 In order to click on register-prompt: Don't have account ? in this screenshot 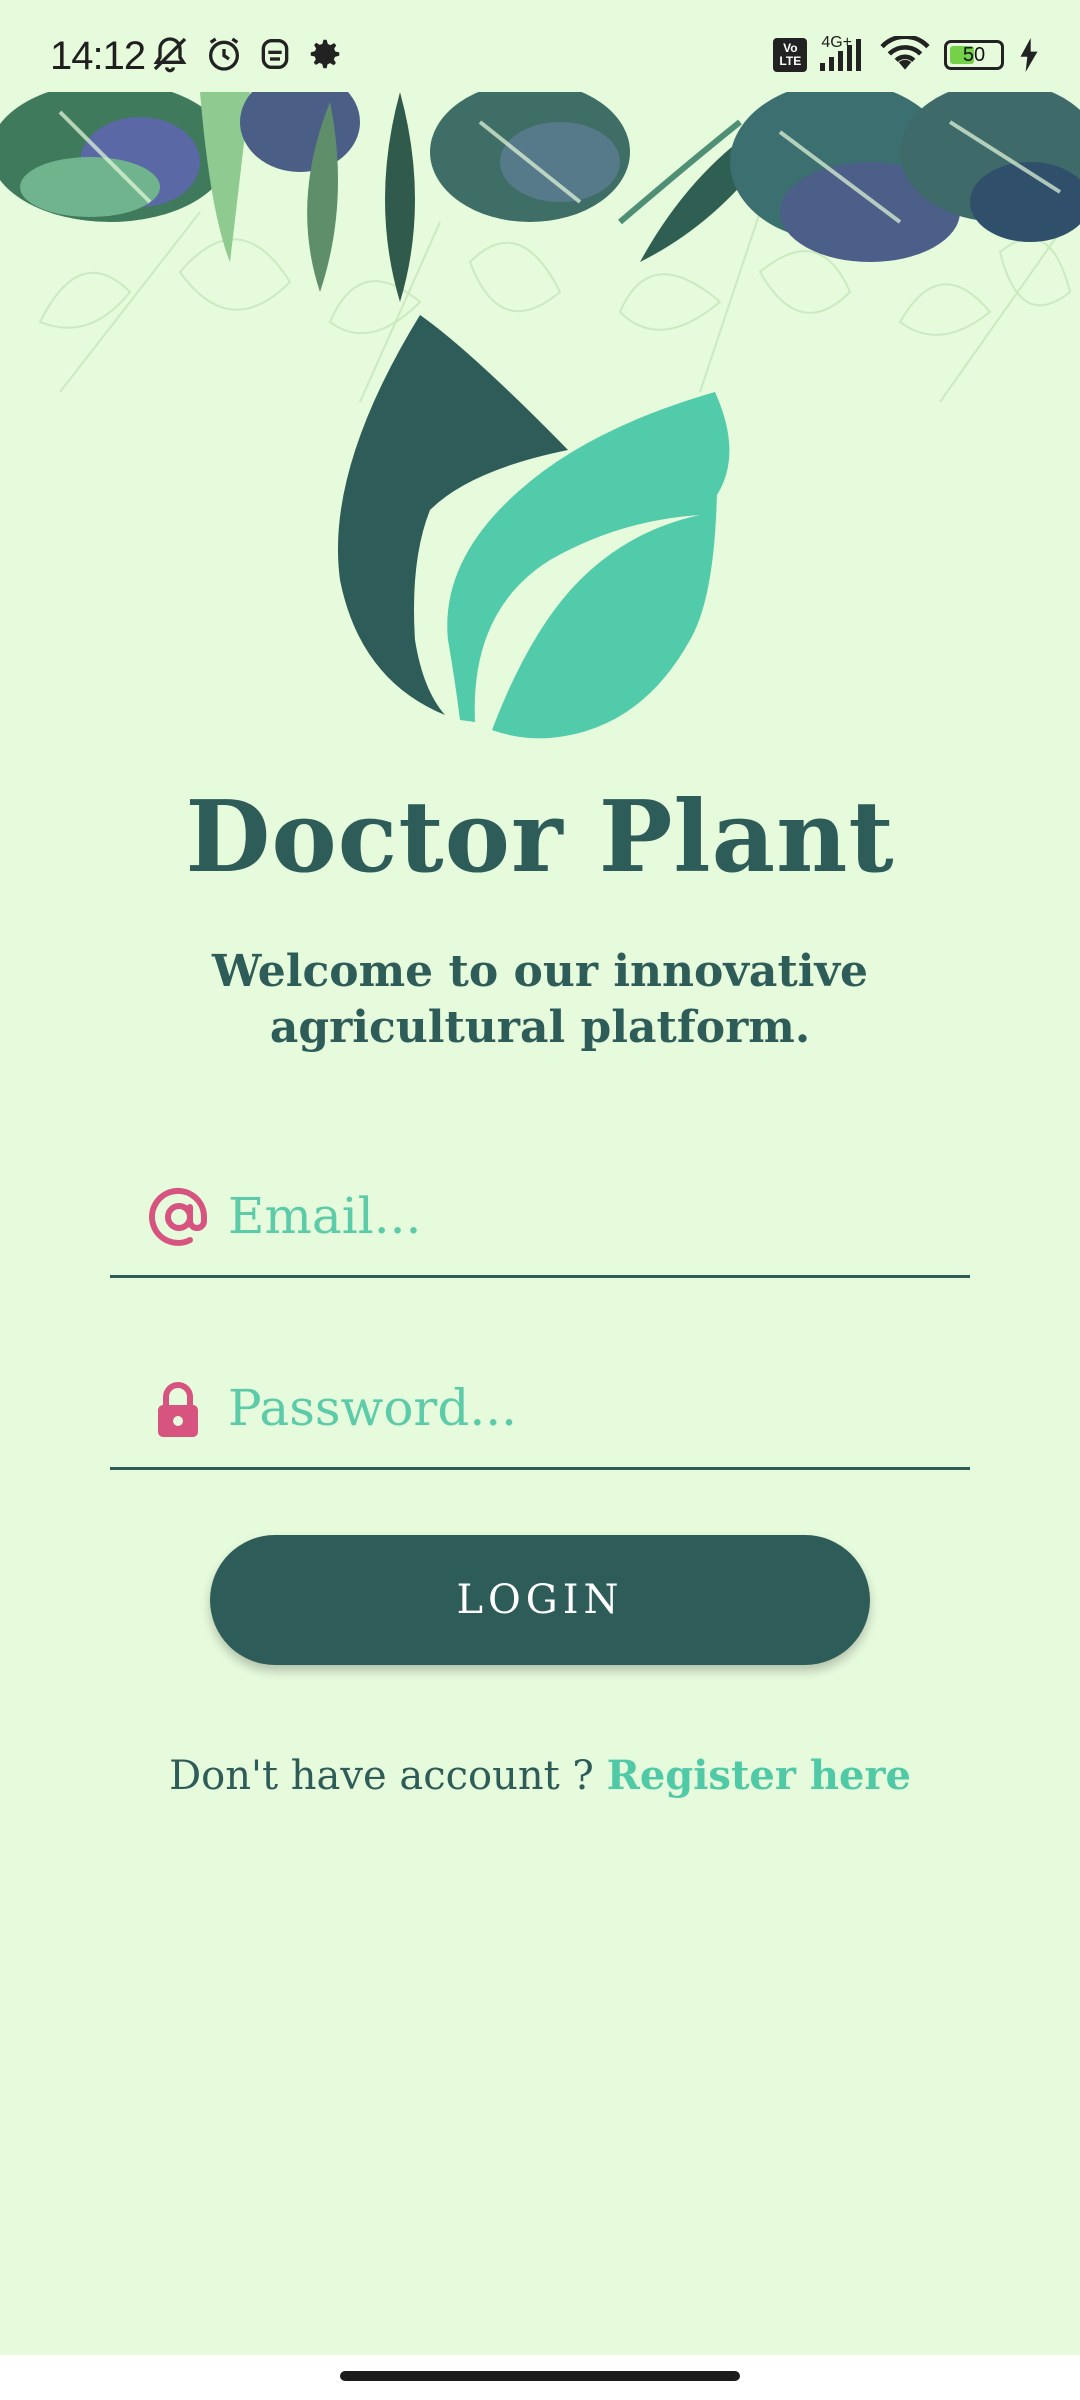, I will do `click(381, 1776)`.